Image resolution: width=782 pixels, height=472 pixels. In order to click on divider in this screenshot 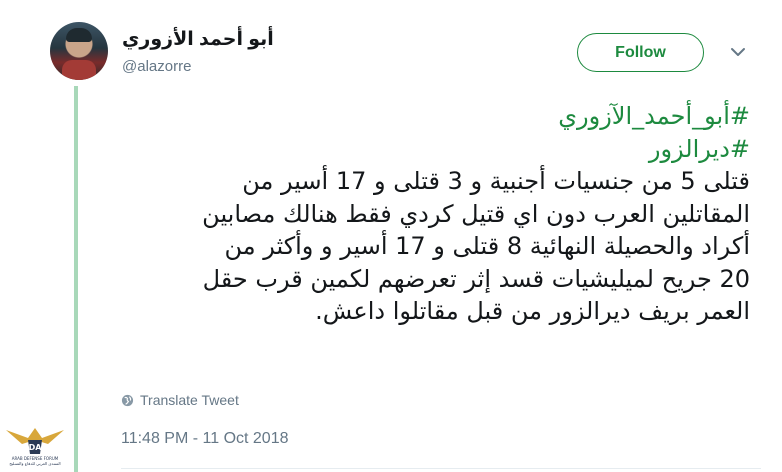, I will do `click(441, 468)`.